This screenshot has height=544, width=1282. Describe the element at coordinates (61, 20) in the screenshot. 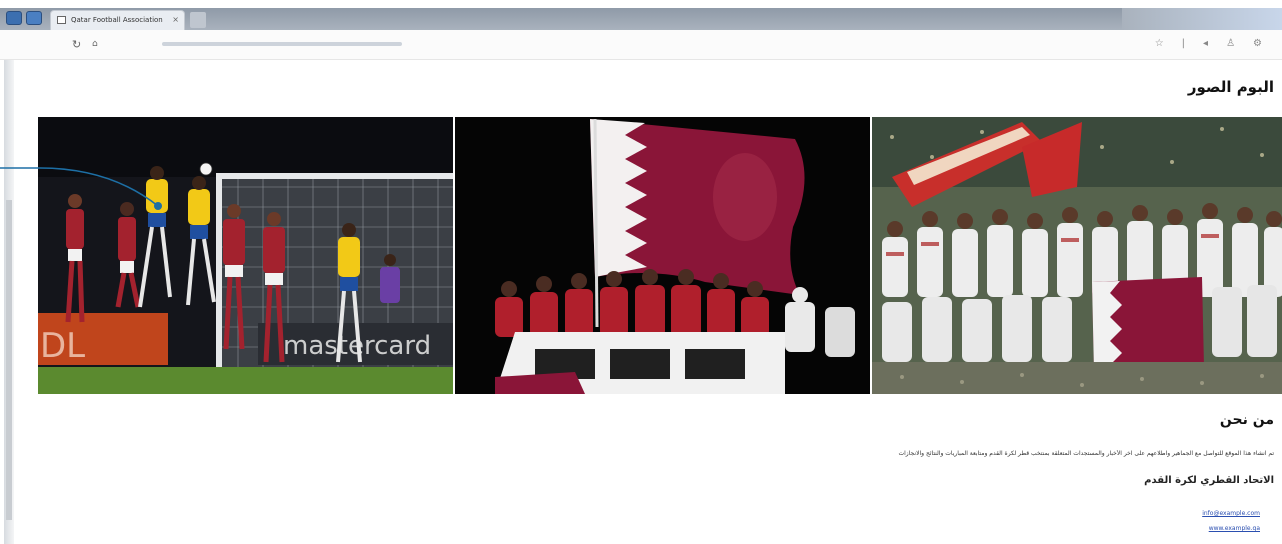

I see `page-icon` at that location.